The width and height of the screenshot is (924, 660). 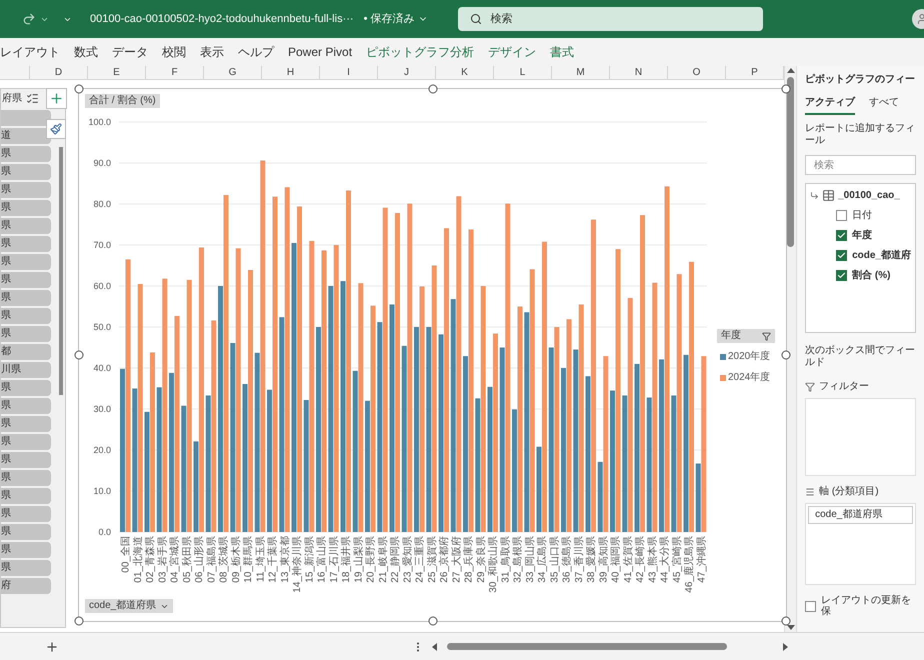 I want to click on field-name: code_都道府, so click(x=881, y=255).